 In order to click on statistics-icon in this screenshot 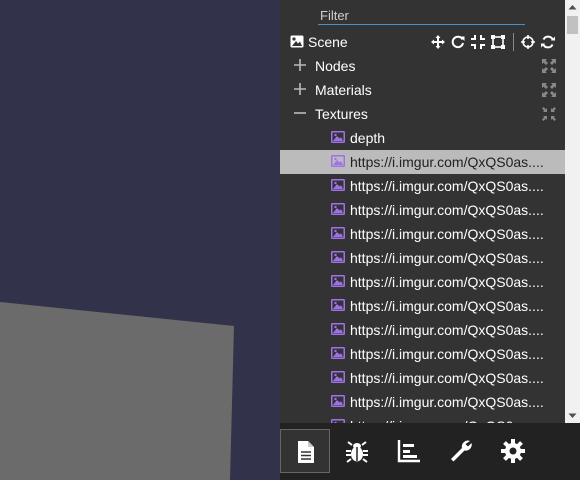, I will do `click(408, 451)`.